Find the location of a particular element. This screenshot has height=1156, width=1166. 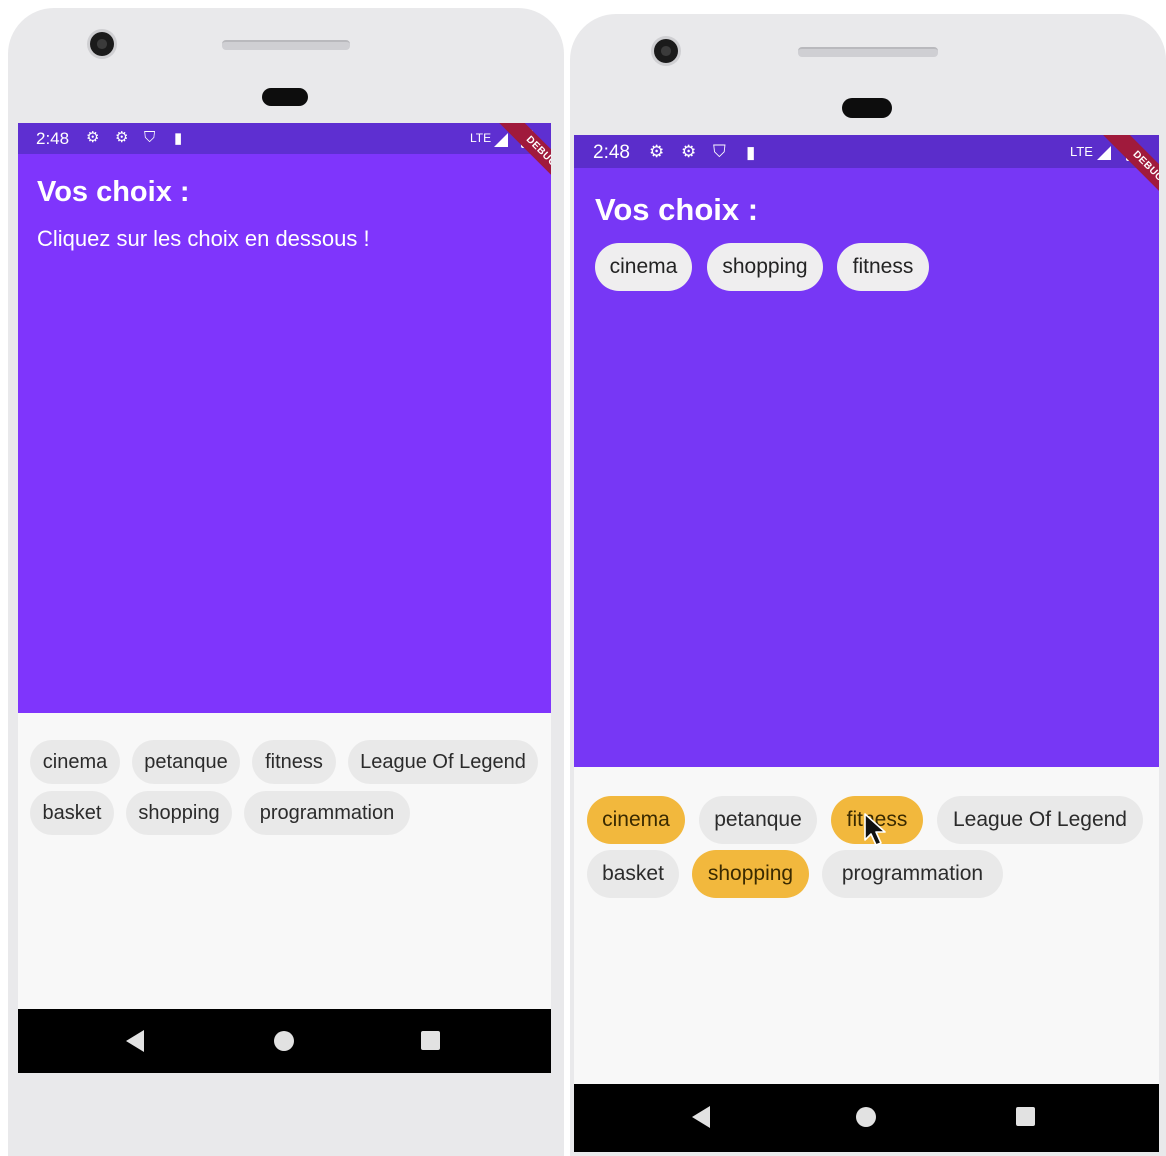

chip-fitness: fitness is located at coordinates (294, 762).